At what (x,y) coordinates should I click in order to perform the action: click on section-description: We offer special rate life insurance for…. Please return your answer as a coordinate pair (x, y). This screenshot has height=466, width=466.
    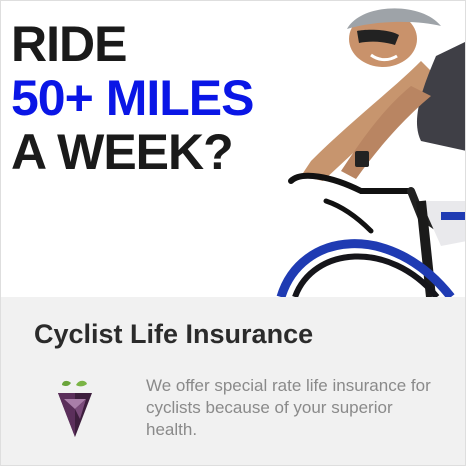
    Looking at the image, I should click on (288, 407).